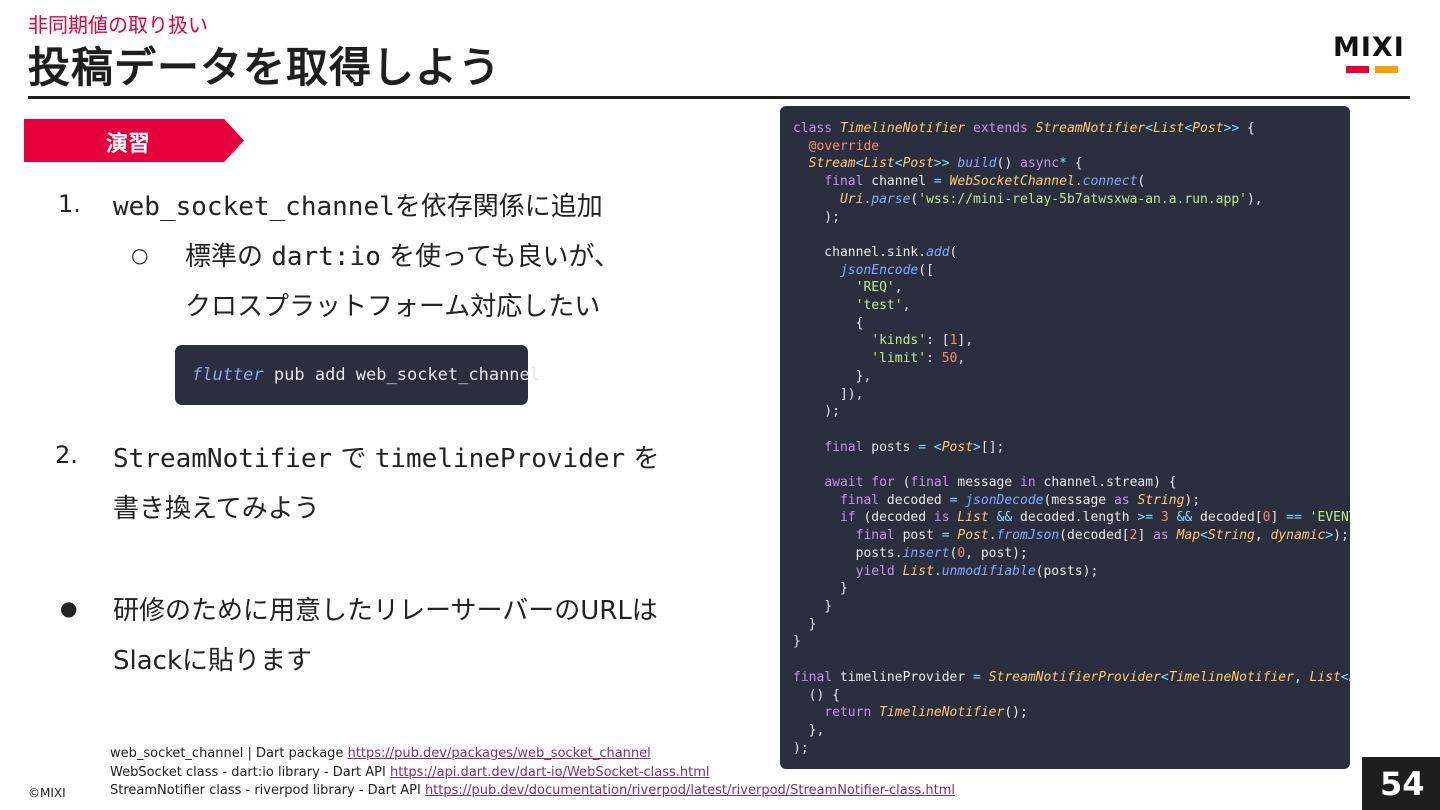 This screenshot has width=1440, height=810. Describe the element at coordinates (385, 611) in the screenshot. I see `note-line1: 研修のために用意したリレーサーバーのURLは` at that location.